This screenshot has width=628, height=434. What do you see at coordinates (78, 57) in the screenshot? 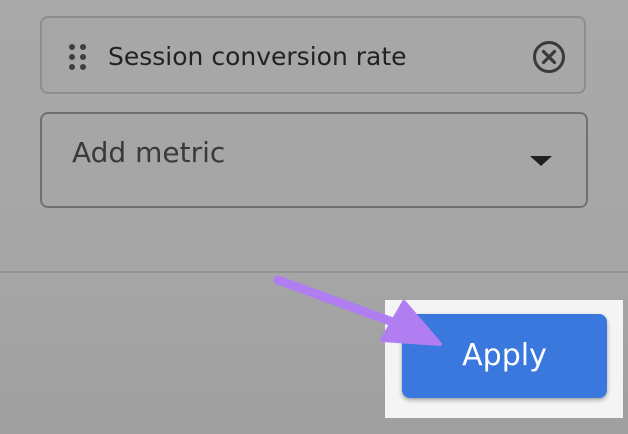
I see `drag-handle-icon` at bounding box center [78, 57].